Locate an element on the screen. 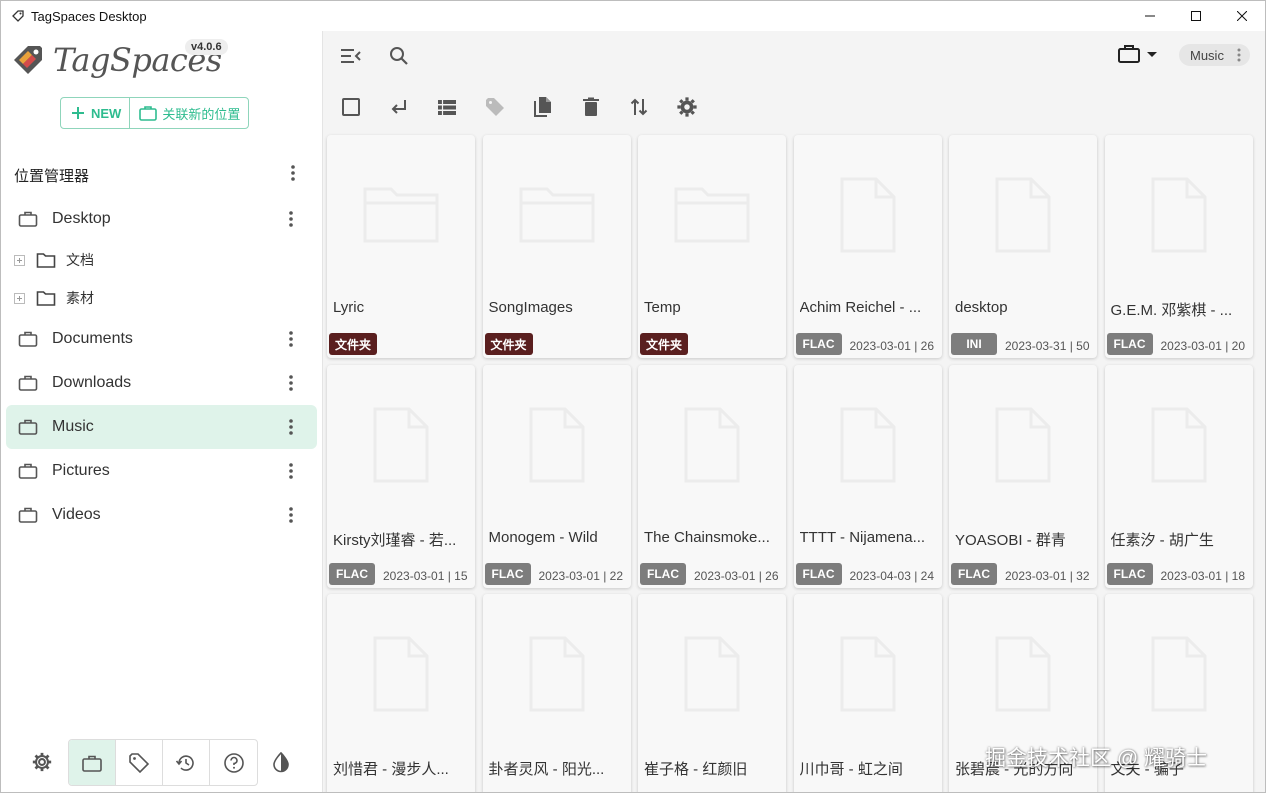 The height and width of the screenshot is (793, 1266). close-button is located at coordinates (1242, 16).